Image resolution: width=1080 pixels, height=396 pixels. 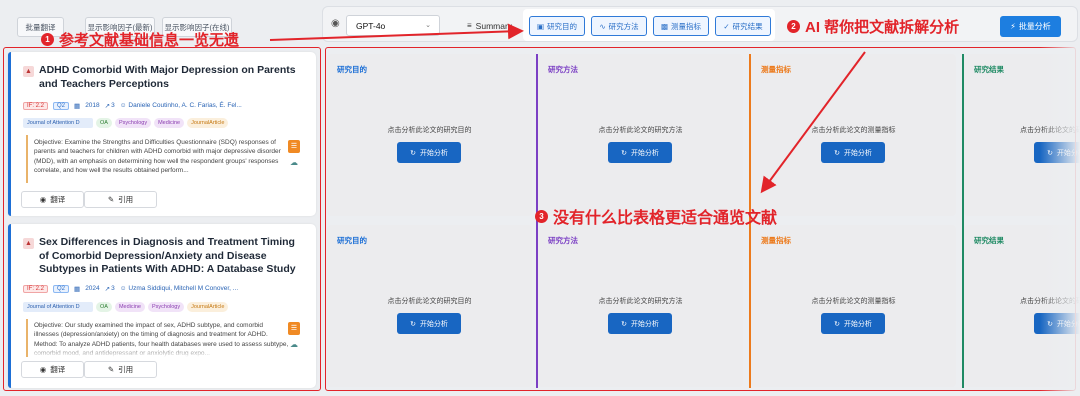 What do you see at coordinates (541, 216) in the screenshot?
I see `annotation-number: 3` at bounding box center [541, 216].